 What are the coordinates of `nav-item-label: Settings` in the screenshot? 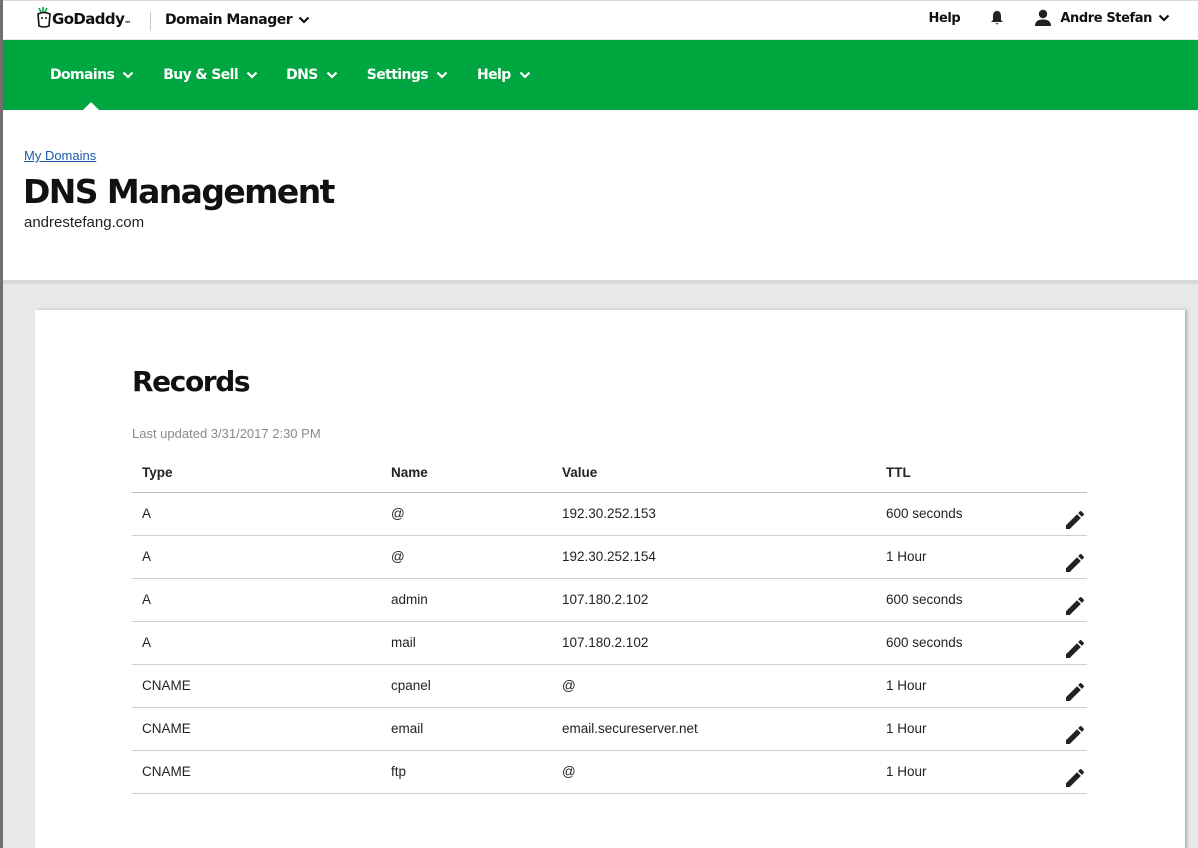 It's located at (397, 75).